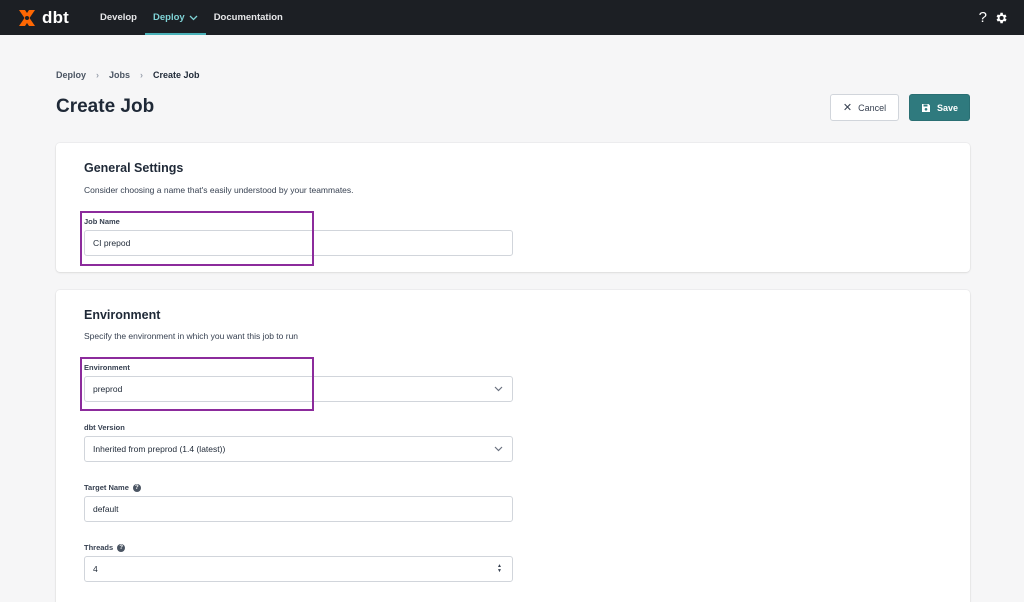  I want to click on target-name-label: Target Name ?, so click(112, 487).